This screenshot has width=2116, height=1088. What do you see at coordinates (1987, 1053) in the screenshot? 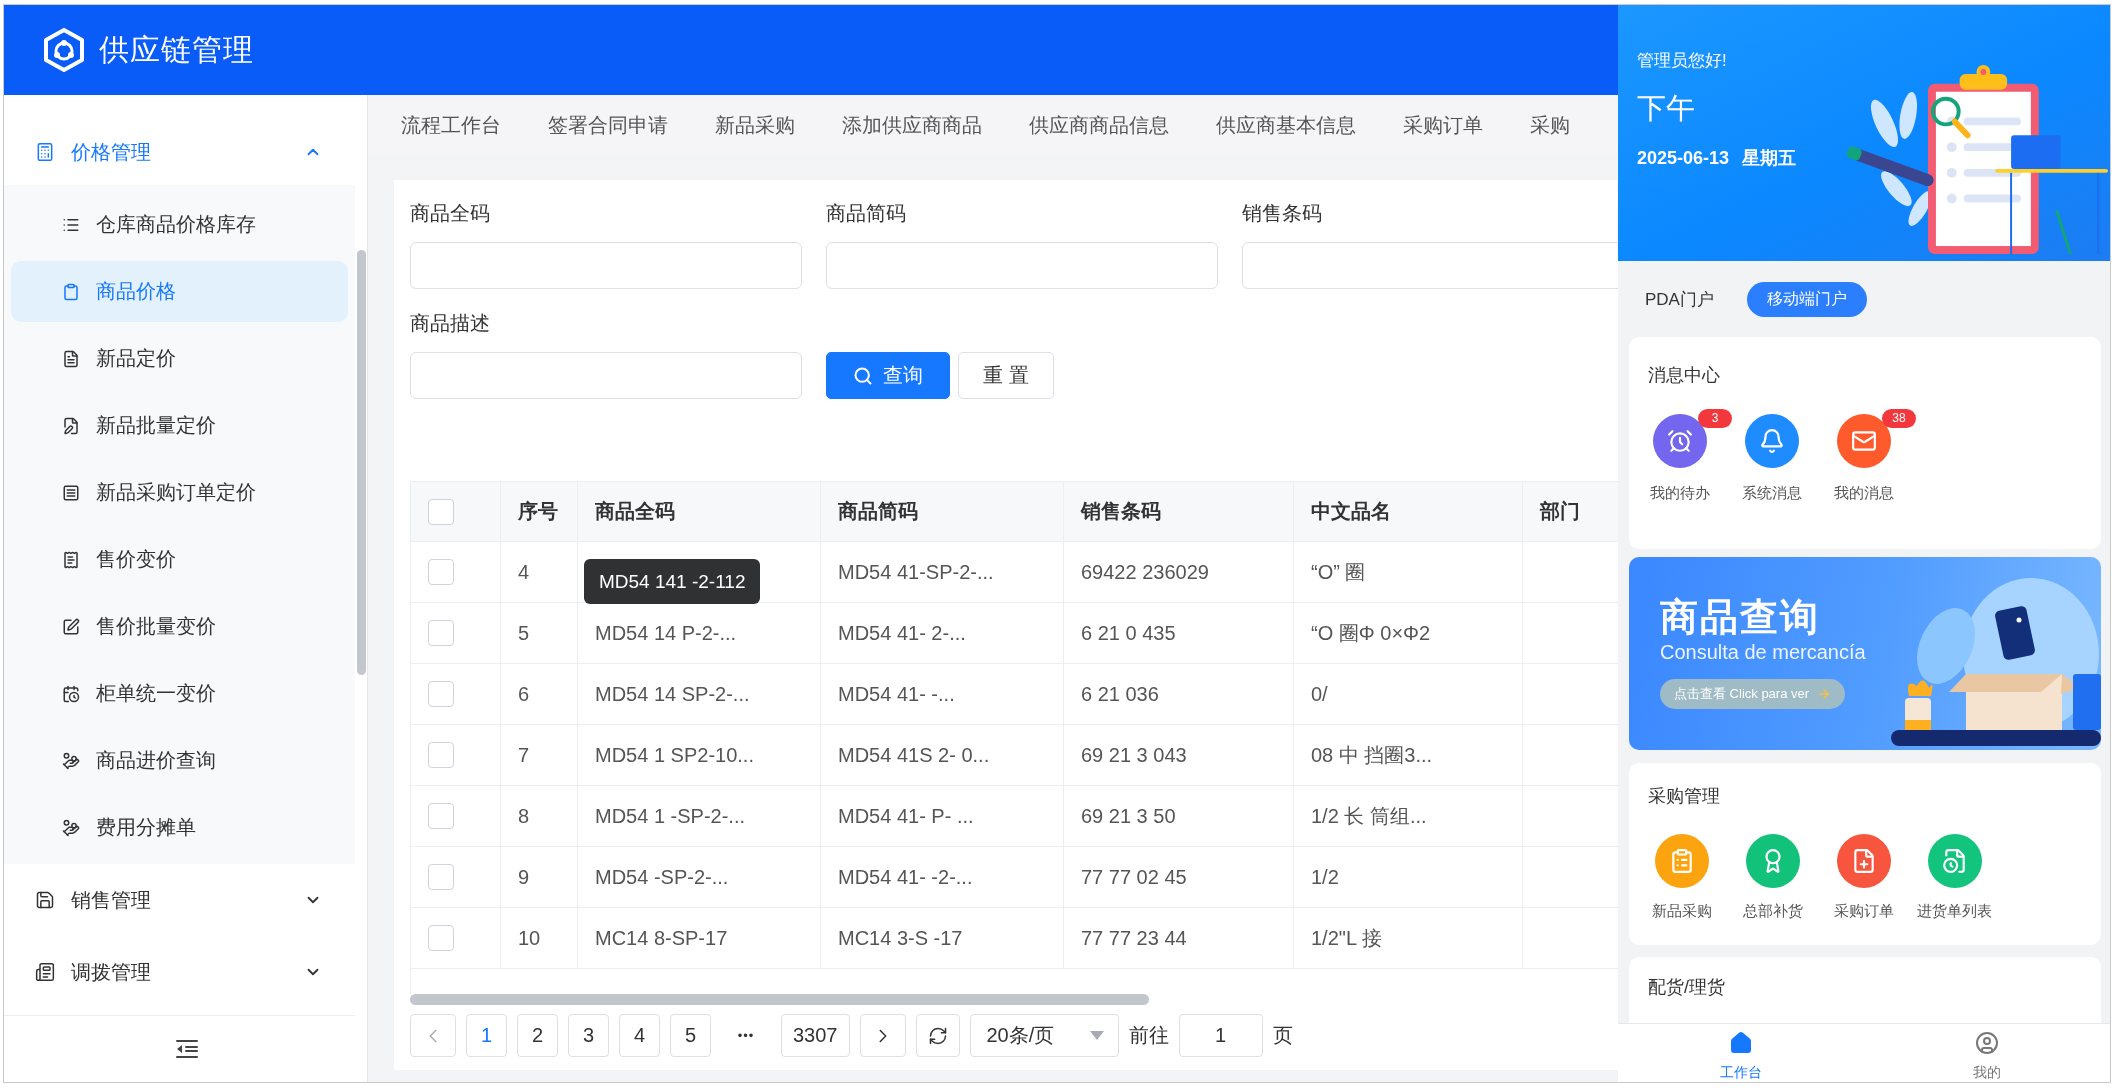
I see `nav-tab: 我的` at bounding box center [1987, 1053].